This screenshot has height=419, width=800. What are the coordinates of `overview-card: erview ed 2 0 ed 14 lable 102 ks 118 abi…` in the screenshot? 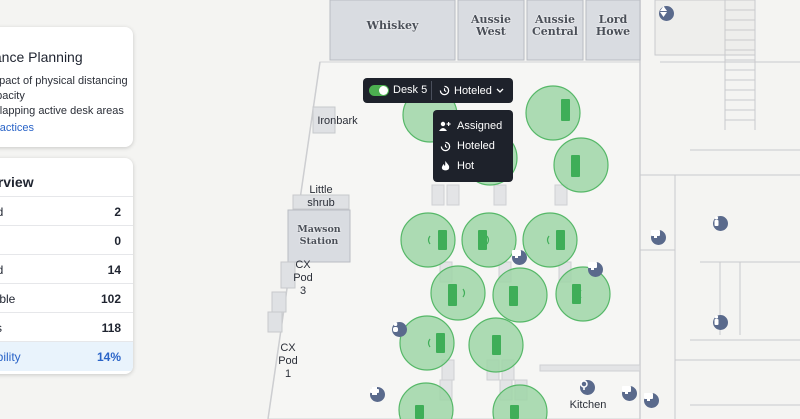 It's located at (66, 266).